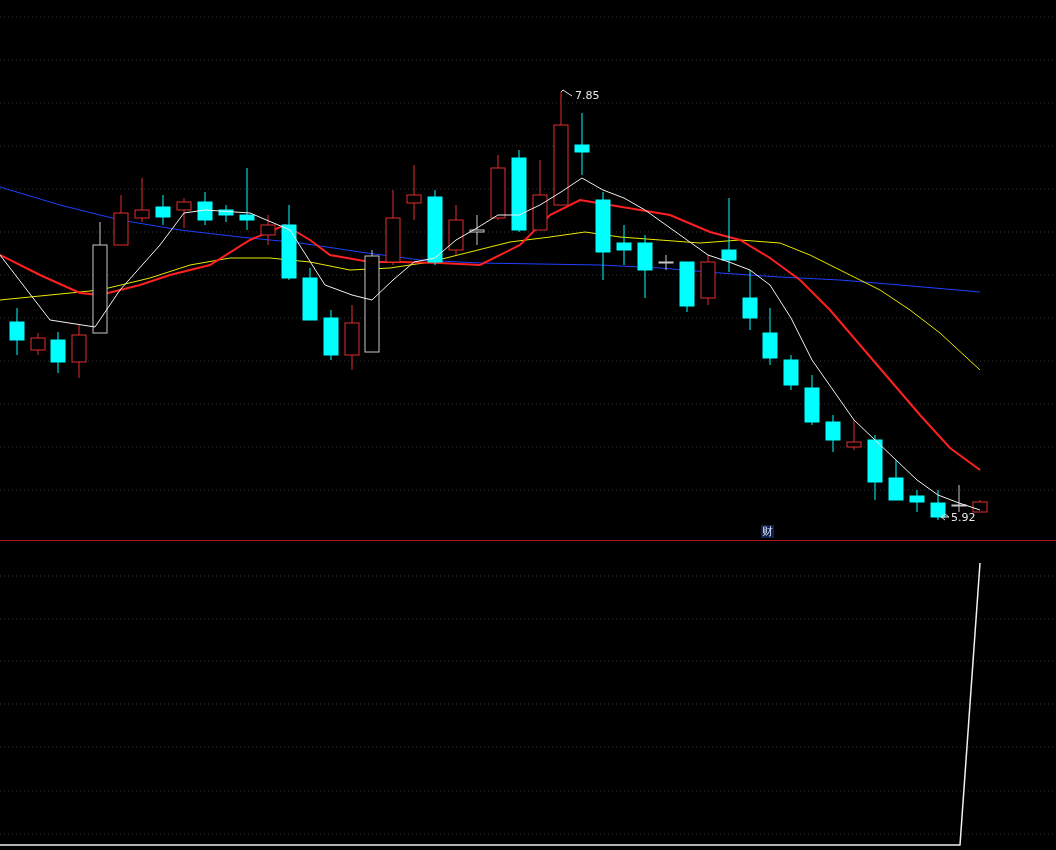  I want to click on event-marker: 财, so click(767, 531).